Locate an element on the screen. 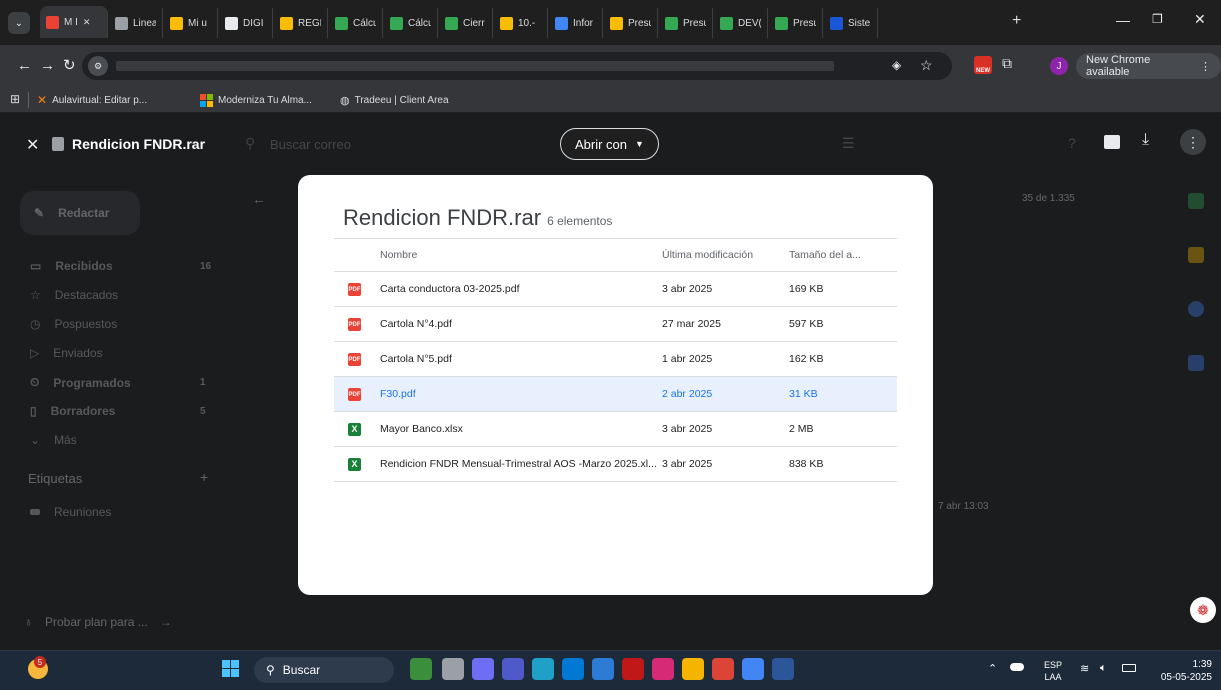  chrome-profile-app-icon is located at coordinates (753, 669).